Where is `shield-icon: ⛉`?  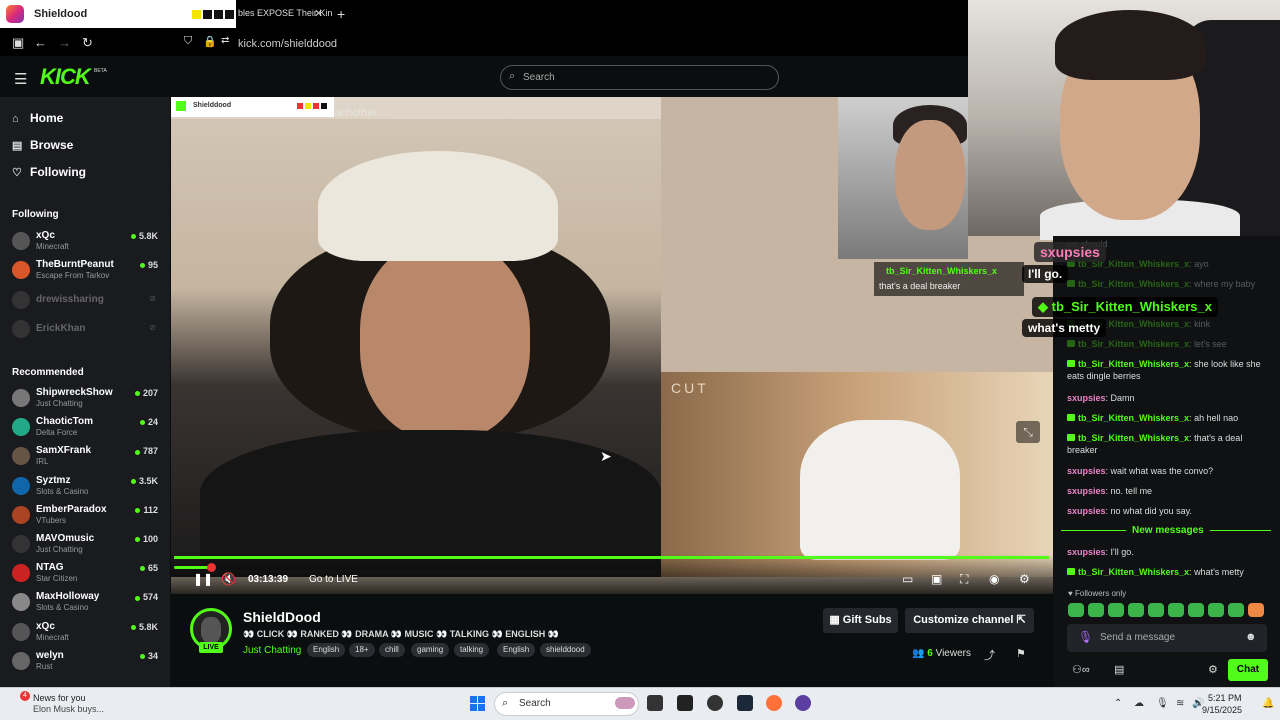 shield-icon: ⛉ is located at coordinates (188, 41).